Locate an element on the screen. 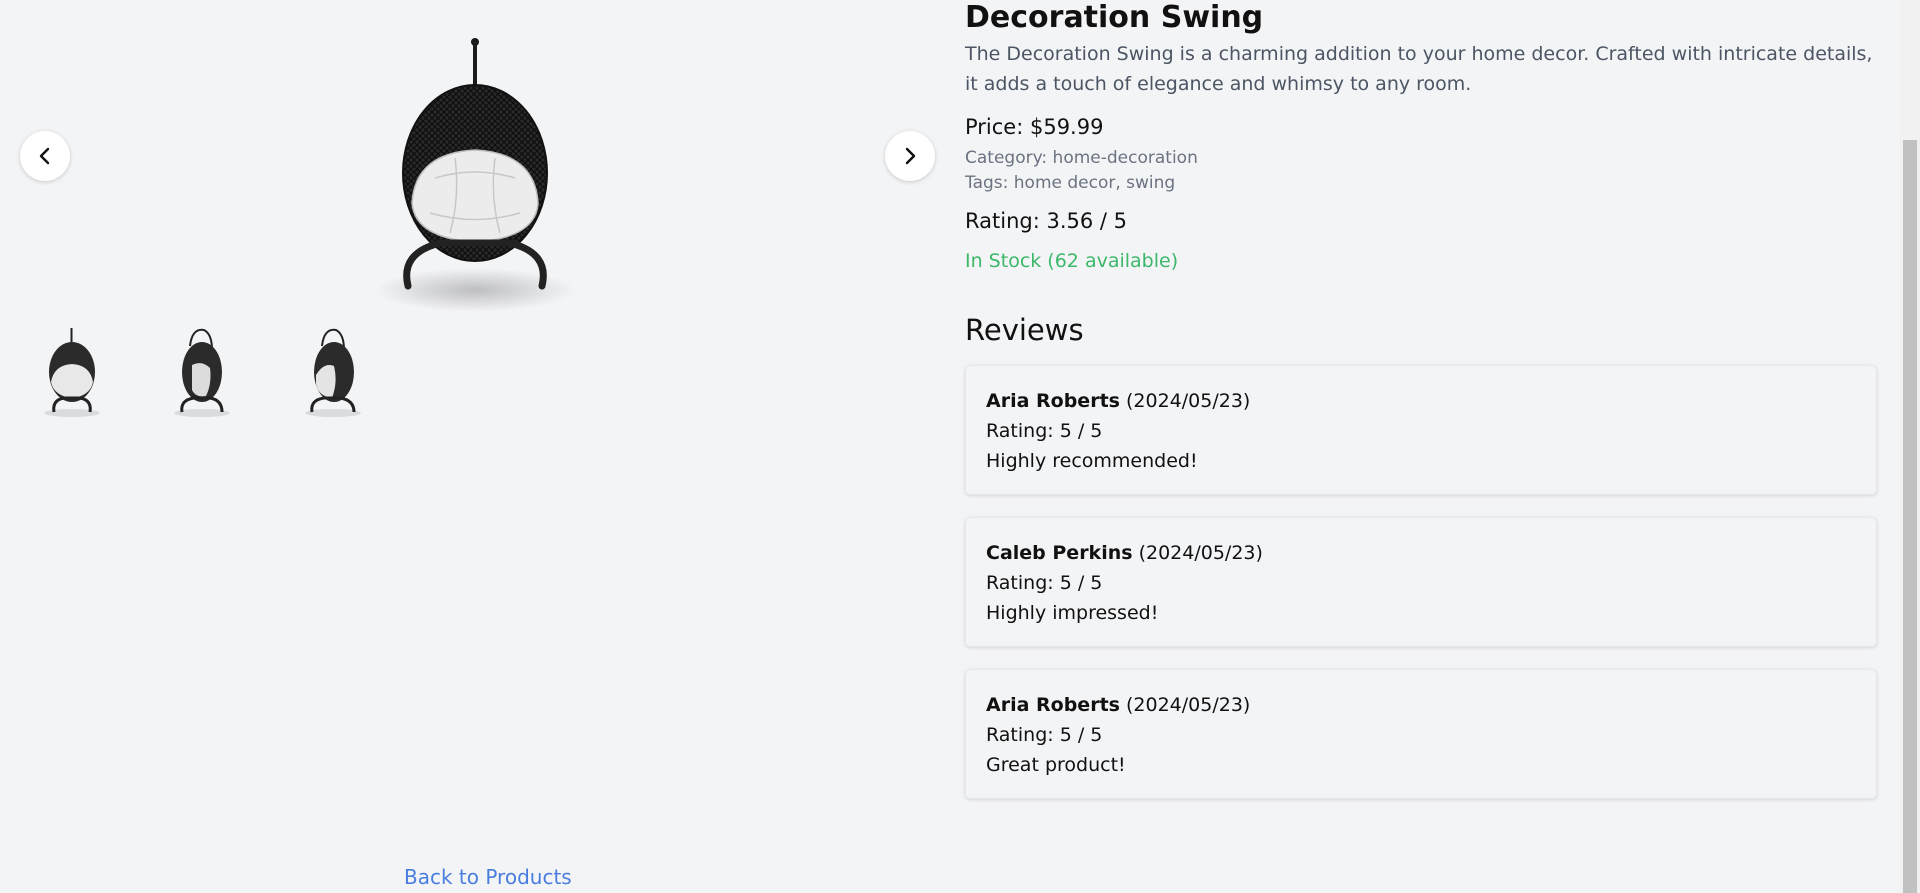 The width and height of the screenshot is (1920, 893). chevron-left-icon is located at coordinates (44, 156).